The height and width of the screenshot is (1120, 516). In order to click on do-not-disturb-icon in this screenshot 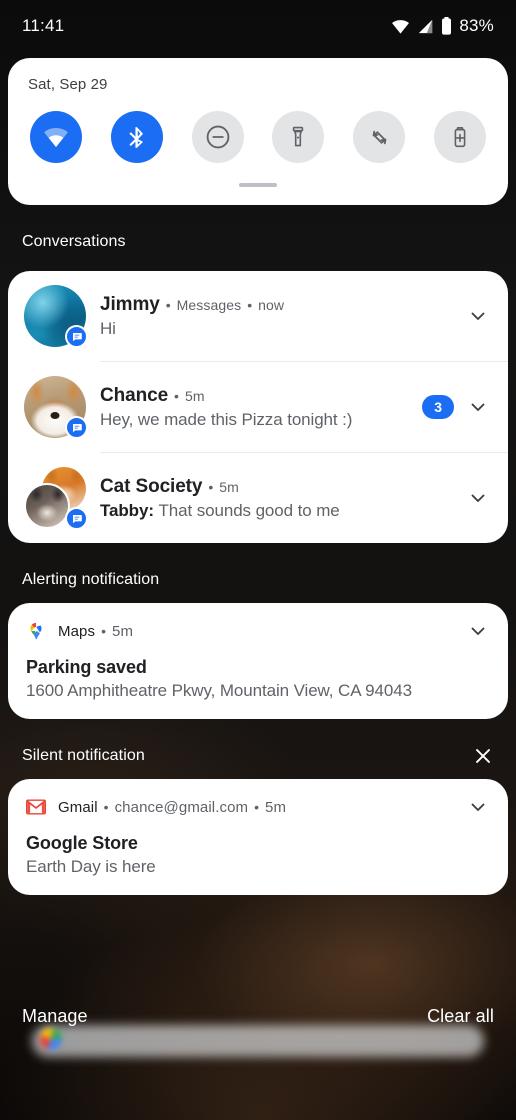, I will do `click(217, 137)`.